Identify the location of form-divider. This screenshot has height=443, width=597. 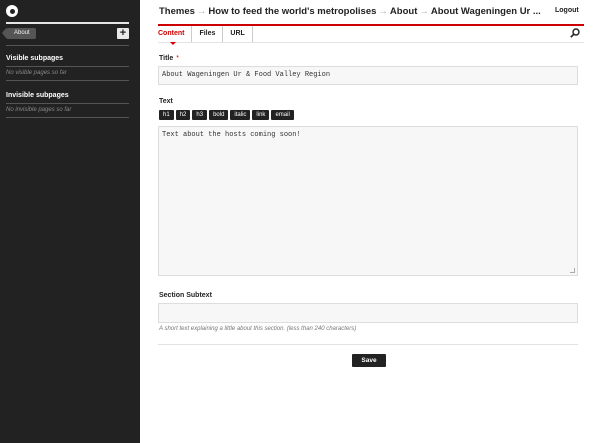
(368, 344).